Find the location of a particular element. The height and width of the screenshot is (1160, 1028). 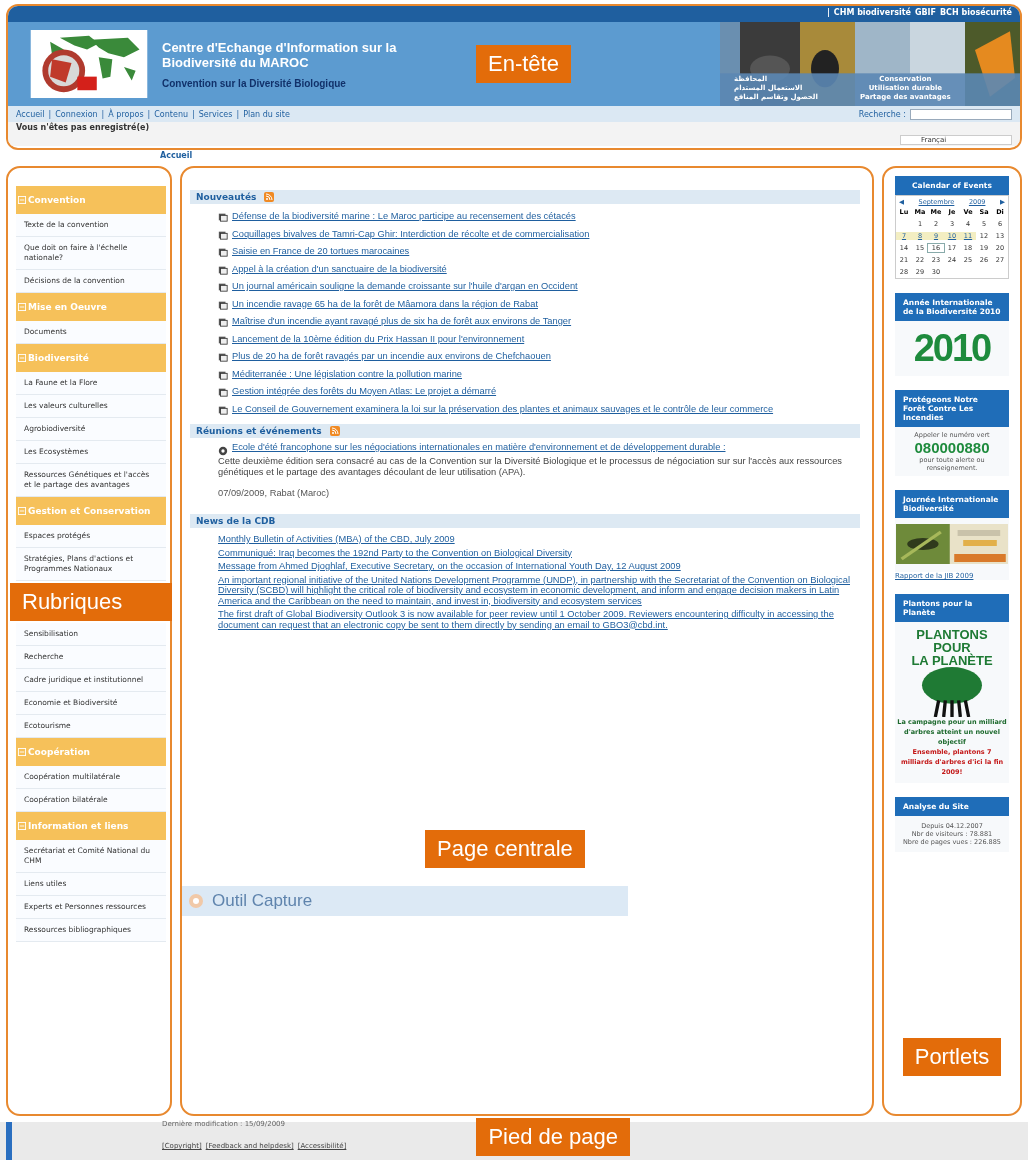

annotation-label: Pied de page is located at coordinates (553, 1137).